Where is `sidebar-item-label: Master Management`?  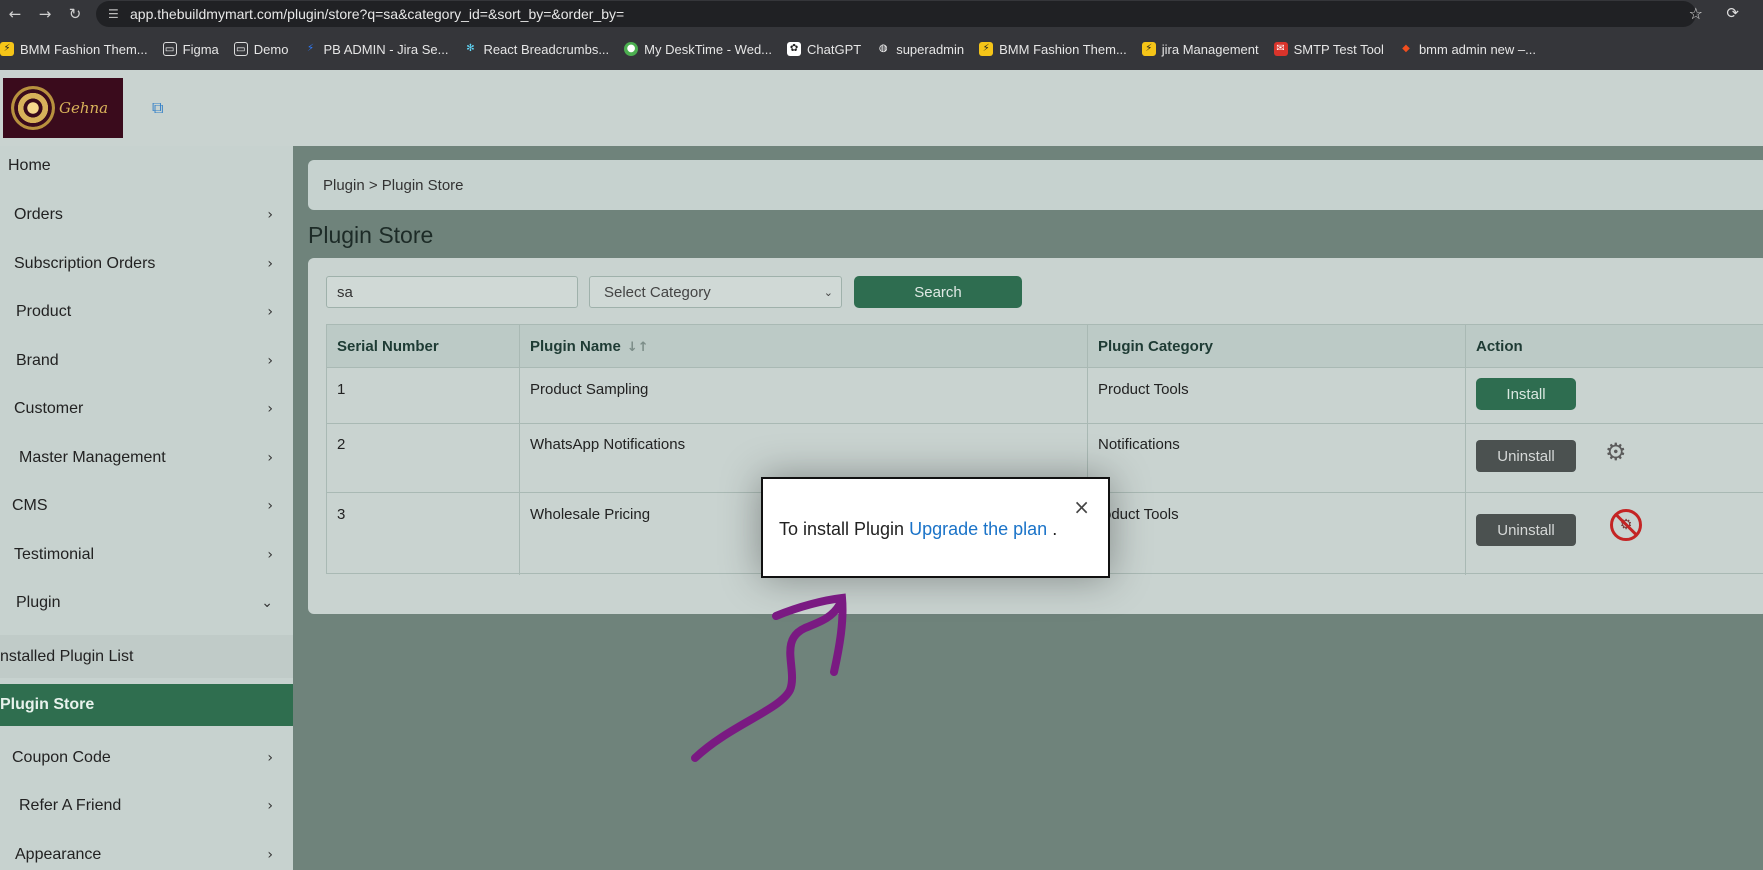 sidebar-item-label: Master Management is located at coordinates (92, 457).